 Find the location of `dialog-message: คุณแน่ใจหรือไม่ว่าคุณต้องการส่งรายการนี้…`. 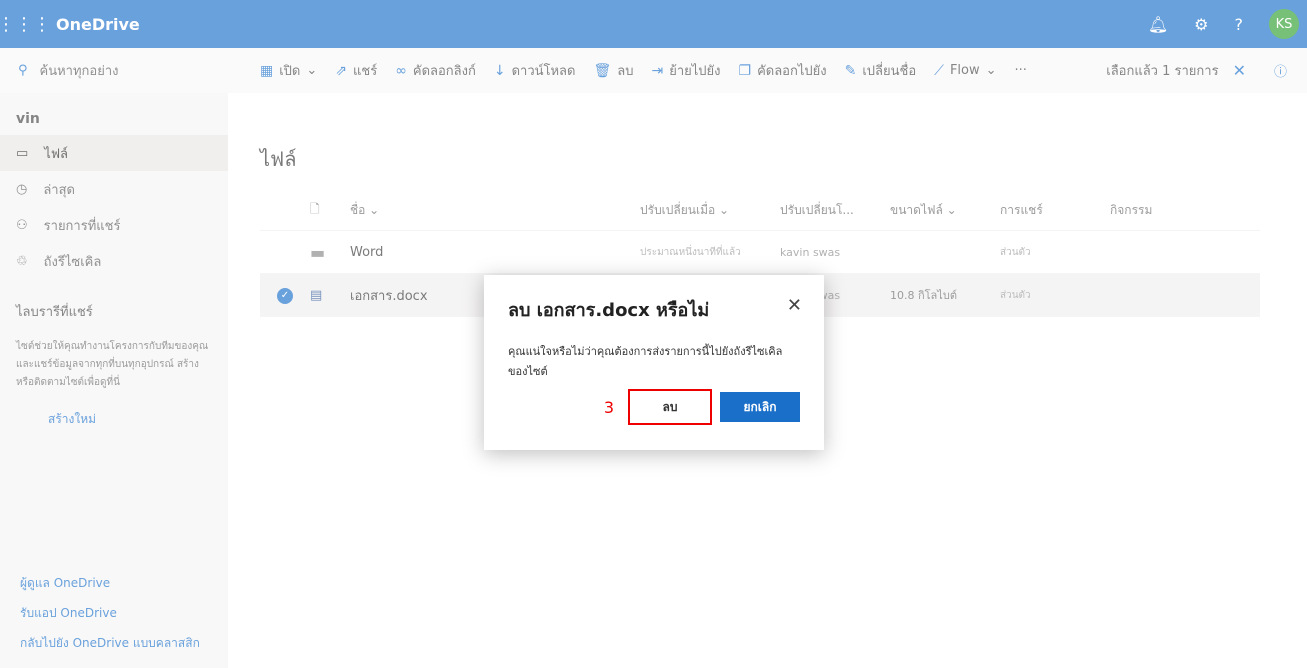

dialog-message: คุณแน่ใจหรือไม่ว่าคุณต้องการส่งรายการนี้… is located at coordinates (645, 361).